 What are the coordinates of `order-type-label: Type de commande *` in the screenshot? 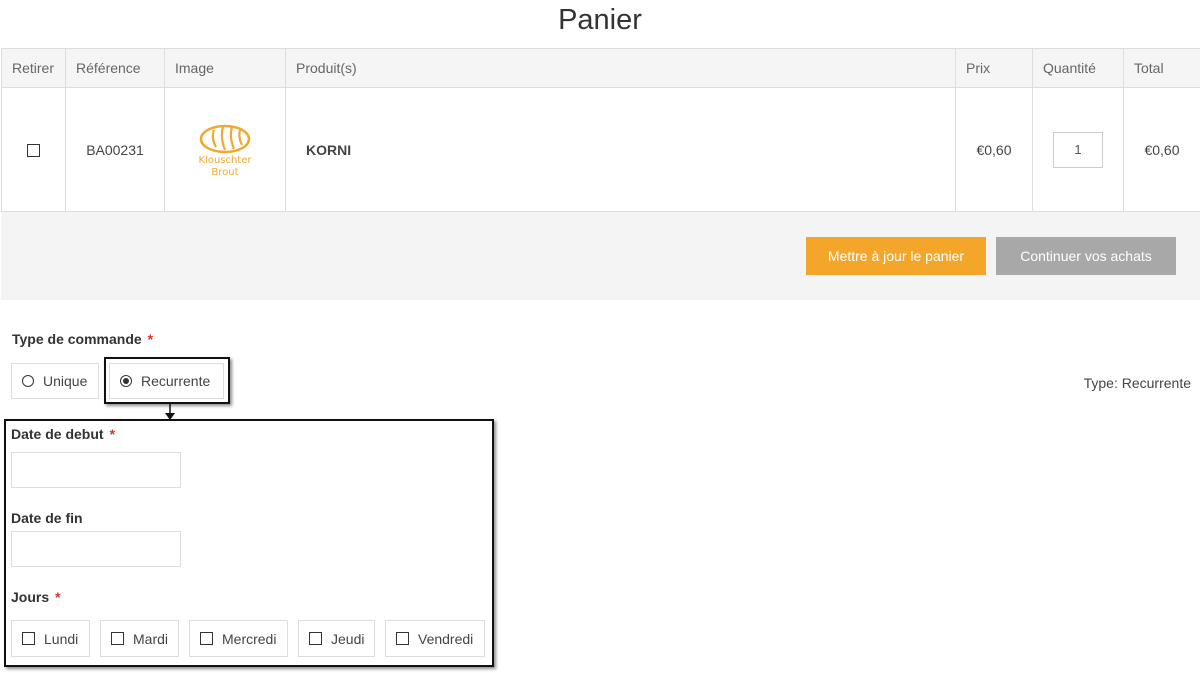 It's located at (82, 339).